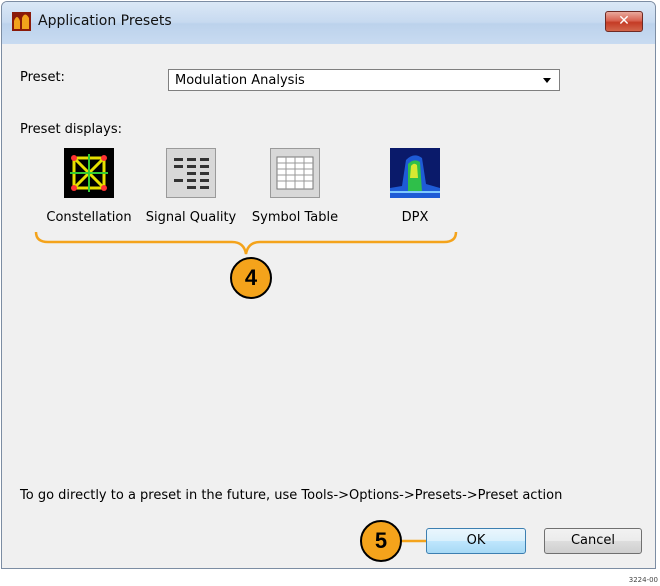 This screenshot has width=660, height=586. Describe the element at coordinates (364, 80) in the screenshot. I see `preset-select: Modulation Analysis` at that location.